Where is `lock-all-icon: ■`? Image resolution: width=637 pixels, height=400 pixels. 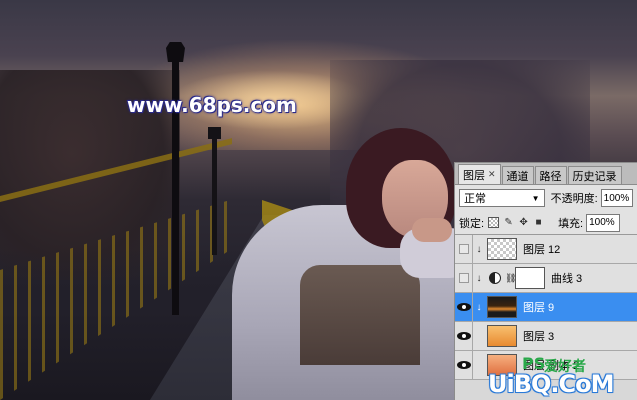 lock-all-icon: ■ is located at coordinates (538, 222).